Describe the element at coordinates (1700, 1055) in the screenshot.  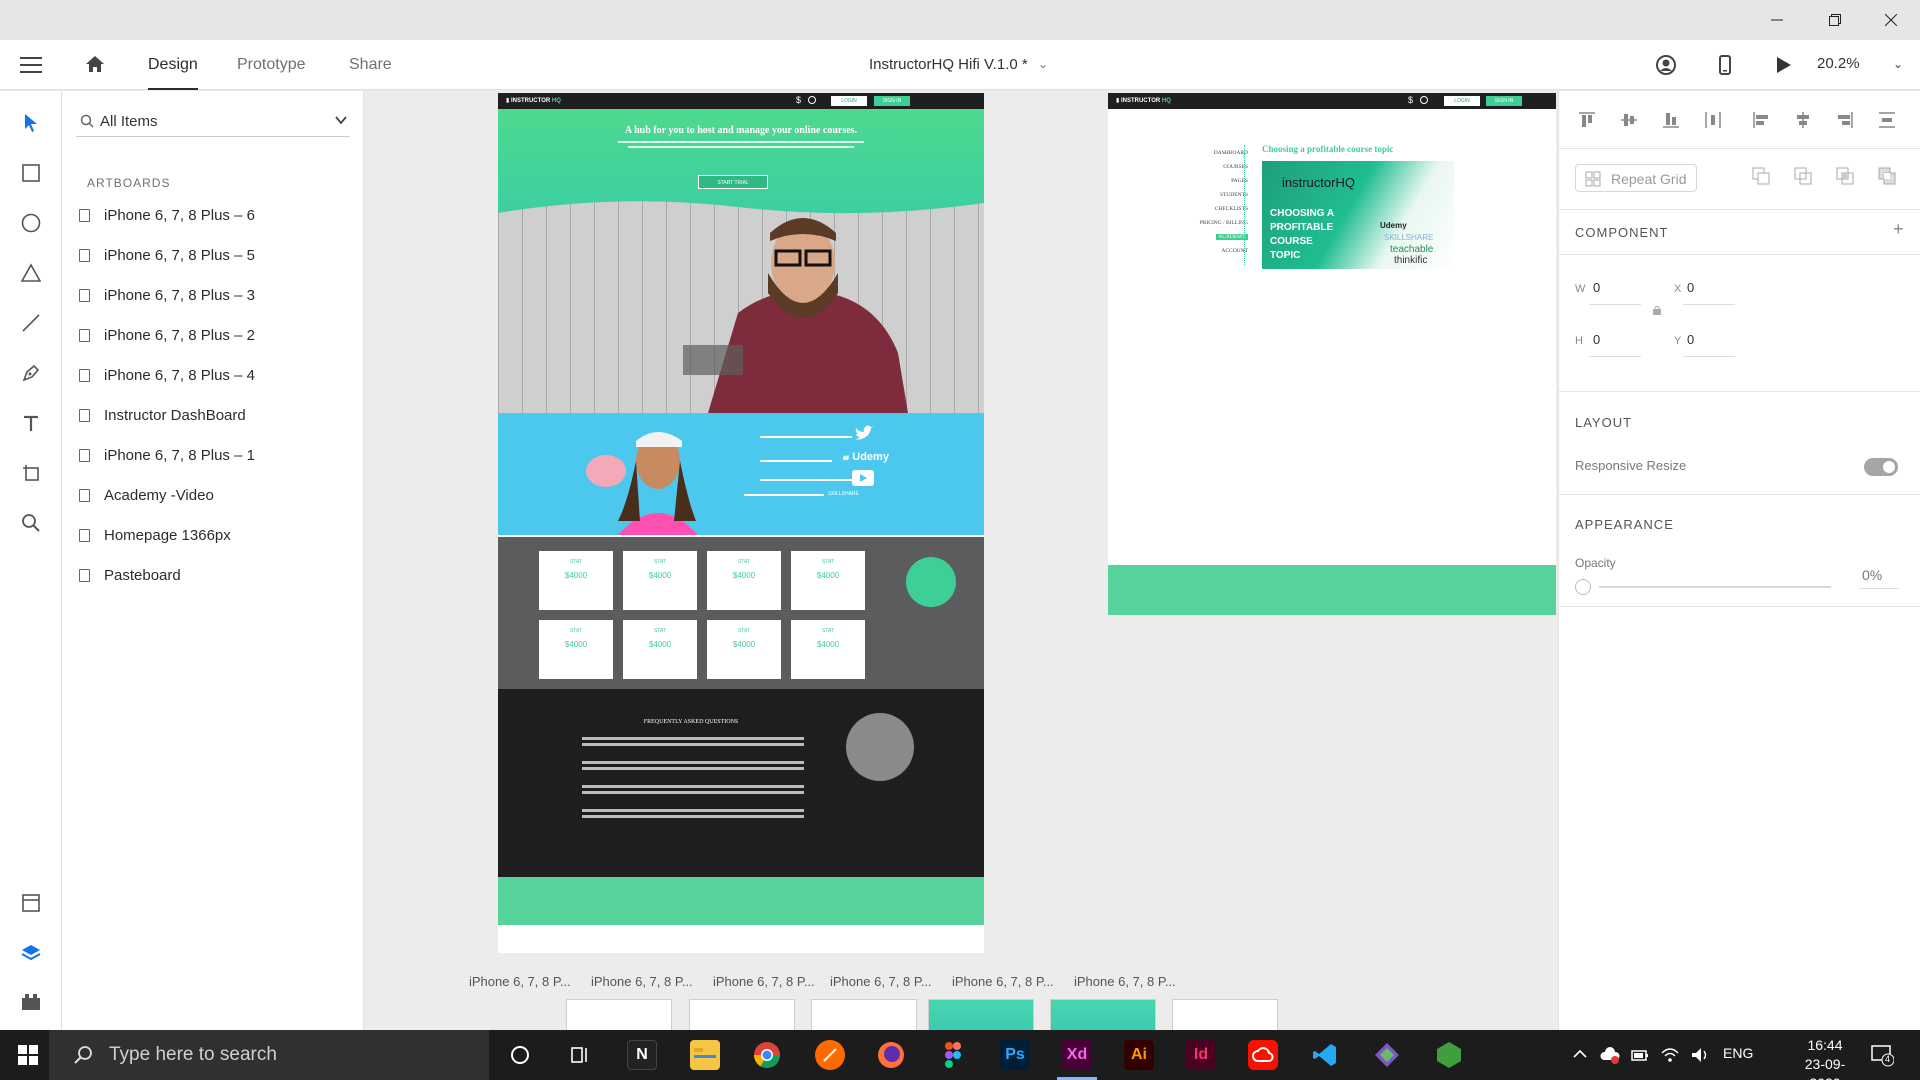
I see `volume-icon` at that location.